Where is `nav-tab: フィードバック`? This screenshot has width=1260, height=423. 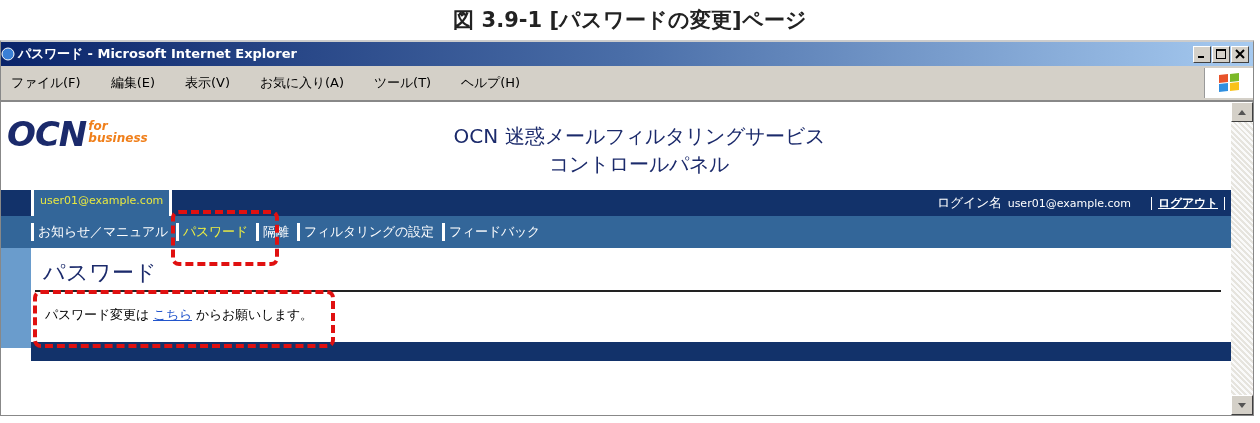 nav-tab: フィードバック is located at coordinates (495, 232).